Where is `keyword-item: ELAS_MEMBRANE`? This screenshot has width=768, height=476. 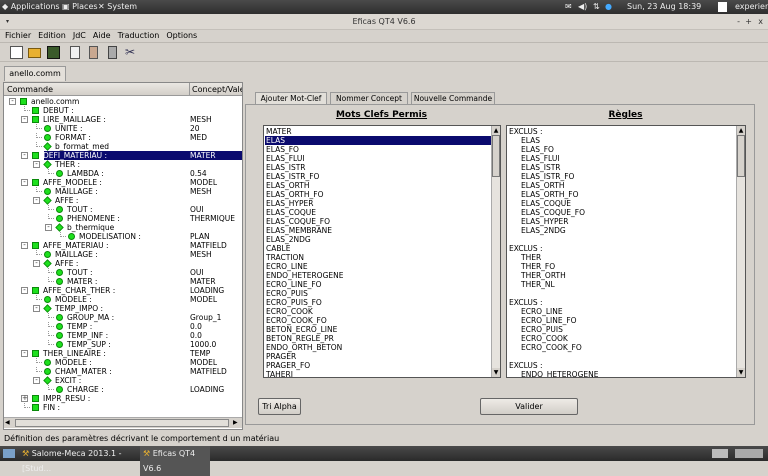 keyword-item: ELAS_MEMBRANE is located at coordinates (299, 230).